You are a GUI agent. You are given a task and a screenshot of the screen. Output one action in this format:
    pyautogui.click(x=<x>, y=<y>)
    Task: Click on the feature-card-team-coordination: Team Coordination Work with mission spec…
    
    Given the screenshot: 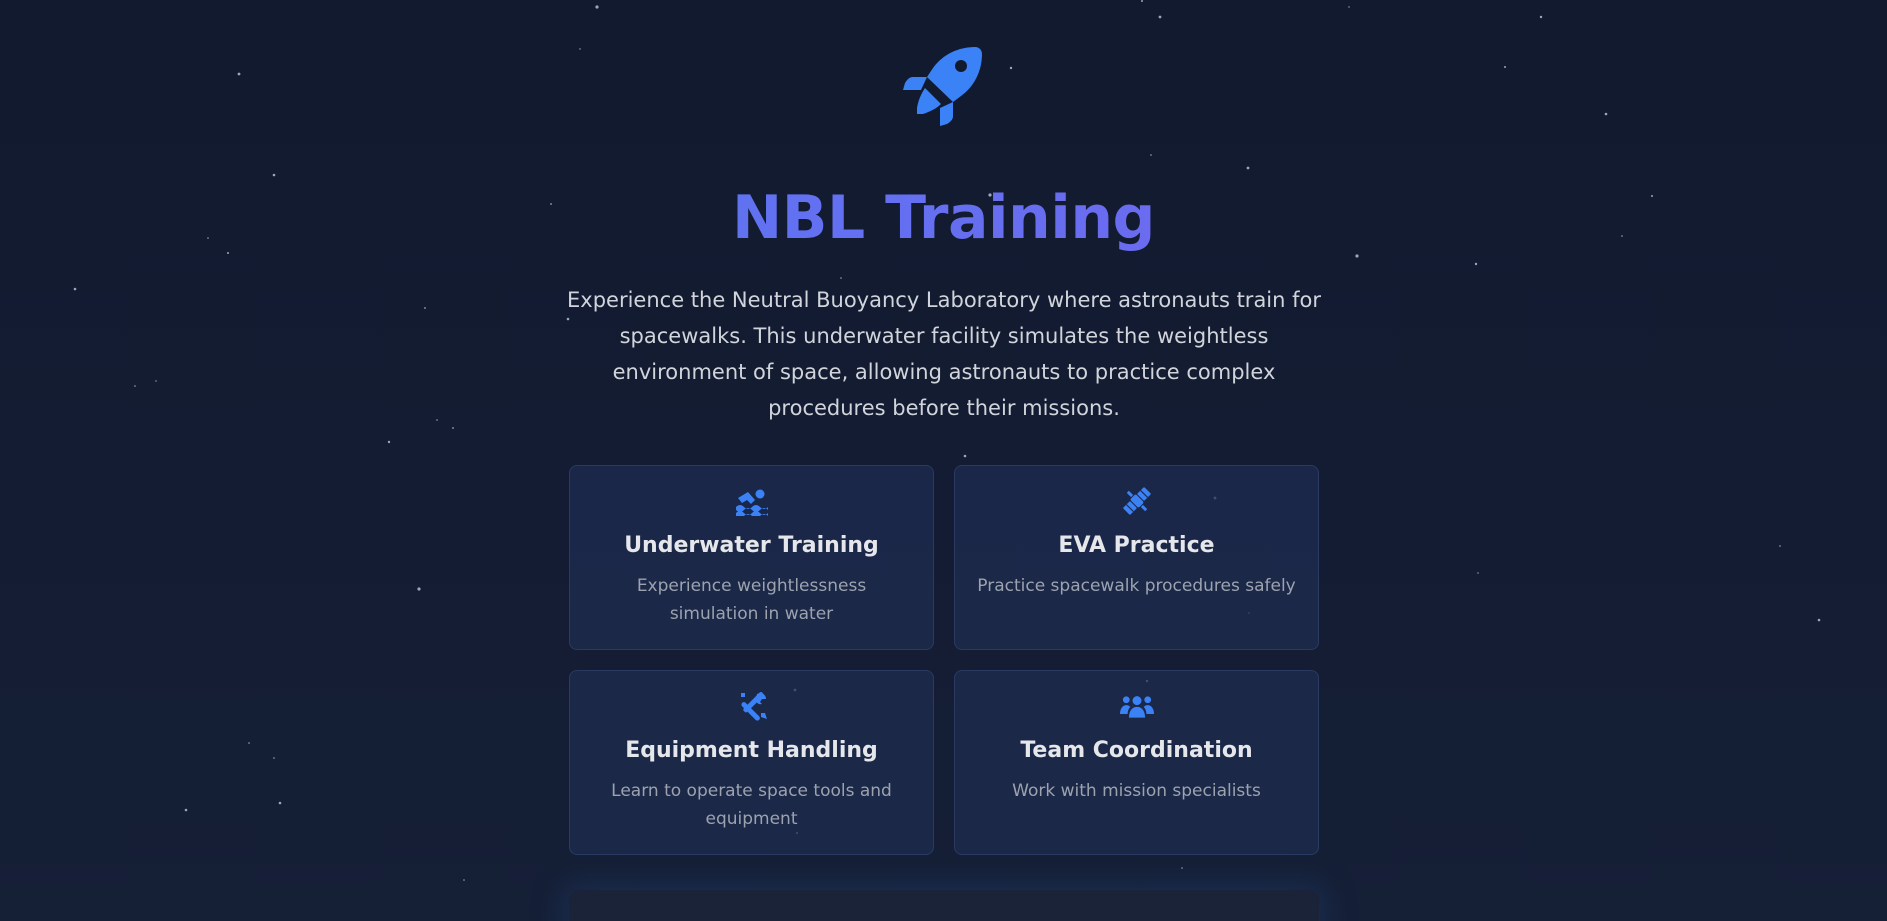 What is the action you would take?
    pyautogui.click(x=1136, y=762)
    